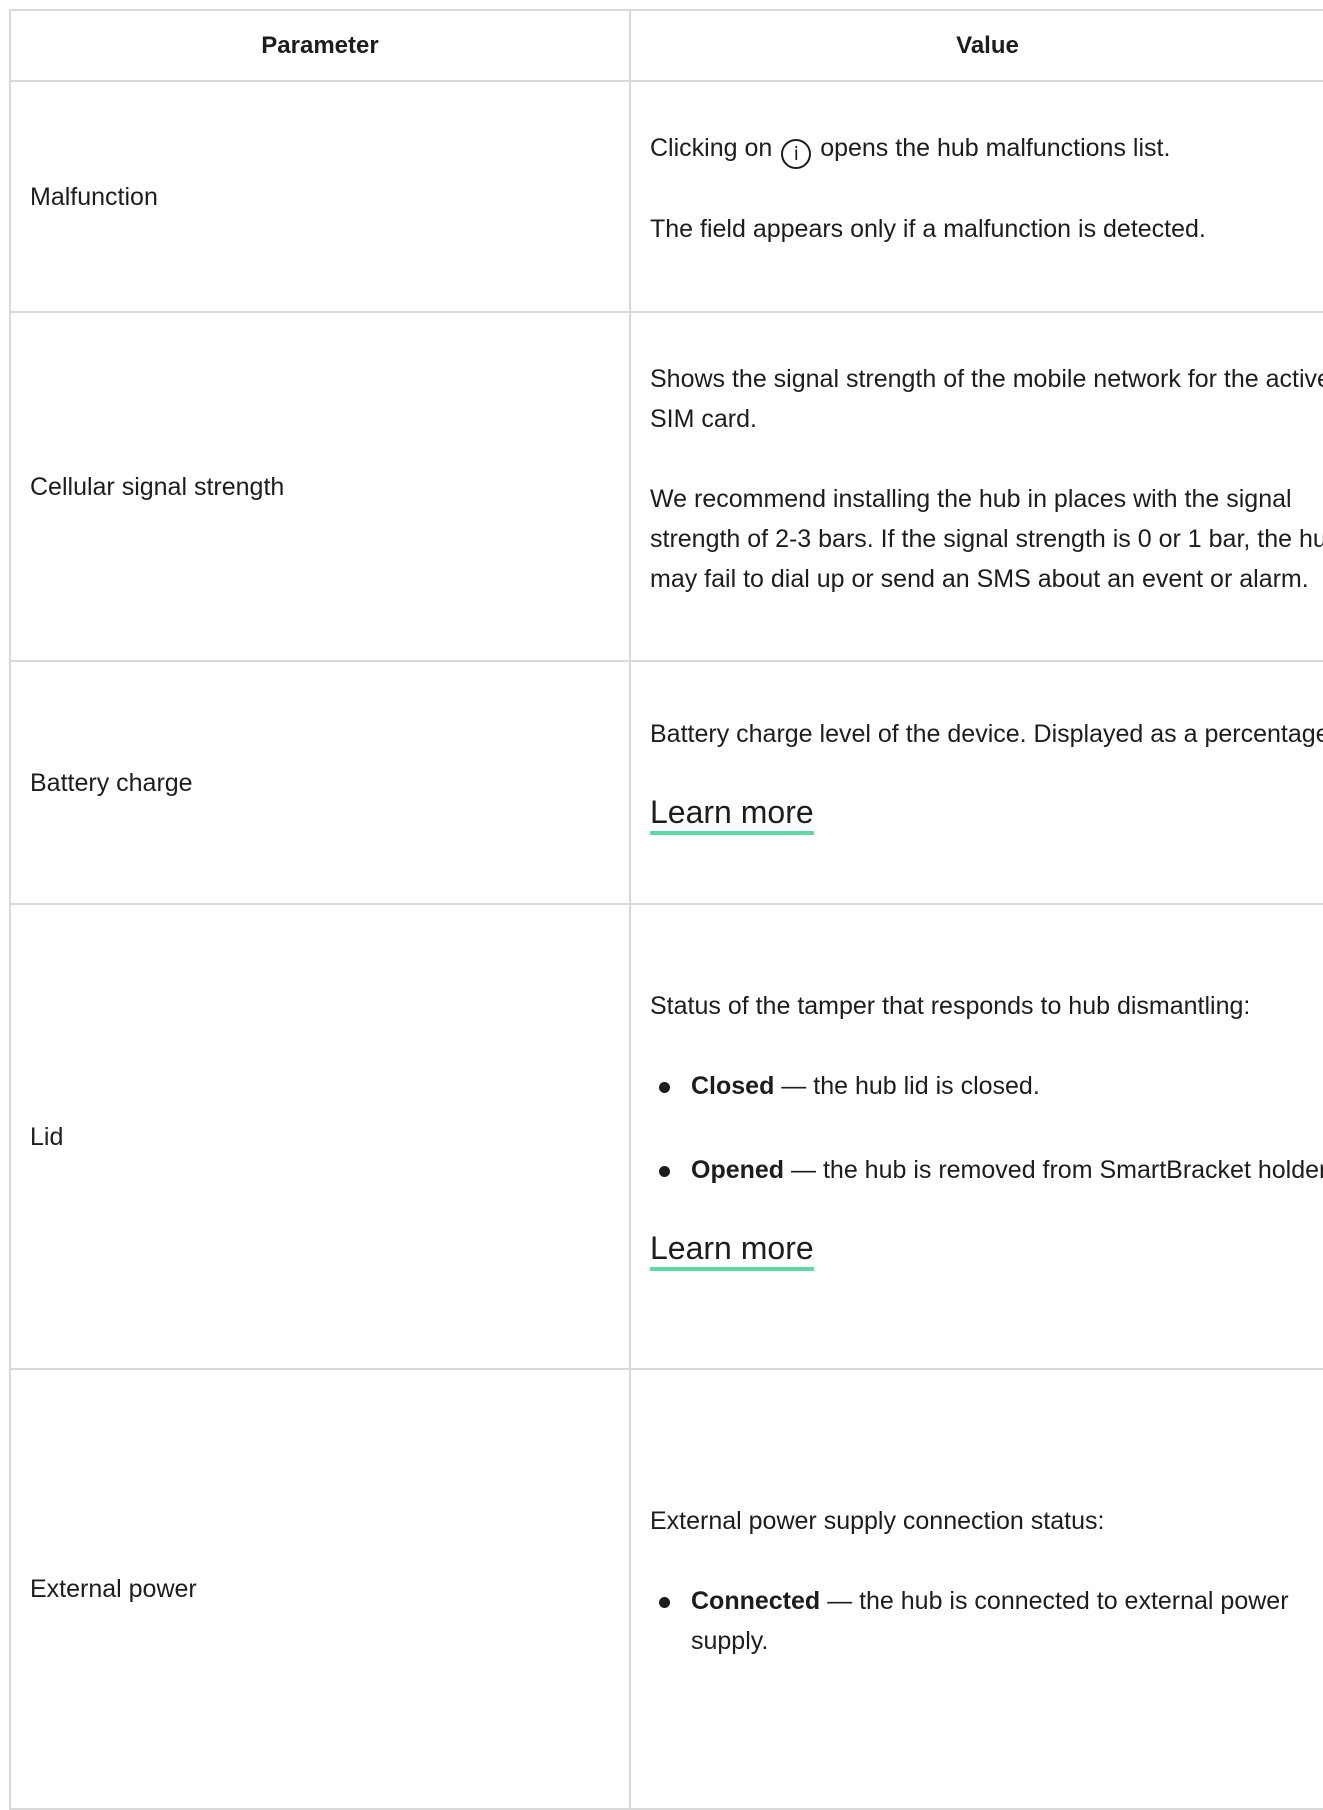 The height and width of the screenshot is (1810, 1323). Describe the element at coordinates (320, 486) in the screenshot. I see `param-cellular-signal: Cellular signal strength` at that location.